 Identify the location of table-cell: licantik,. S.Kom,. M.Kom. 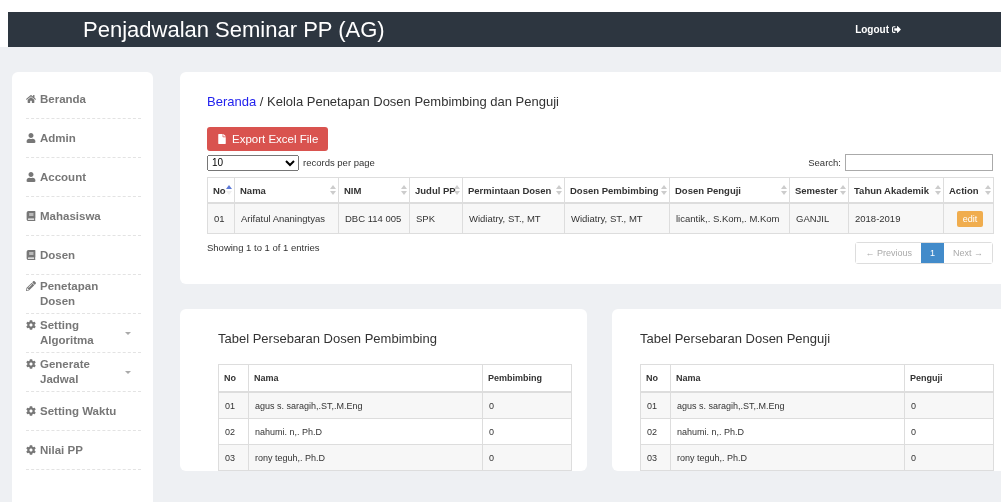
(729, 218).